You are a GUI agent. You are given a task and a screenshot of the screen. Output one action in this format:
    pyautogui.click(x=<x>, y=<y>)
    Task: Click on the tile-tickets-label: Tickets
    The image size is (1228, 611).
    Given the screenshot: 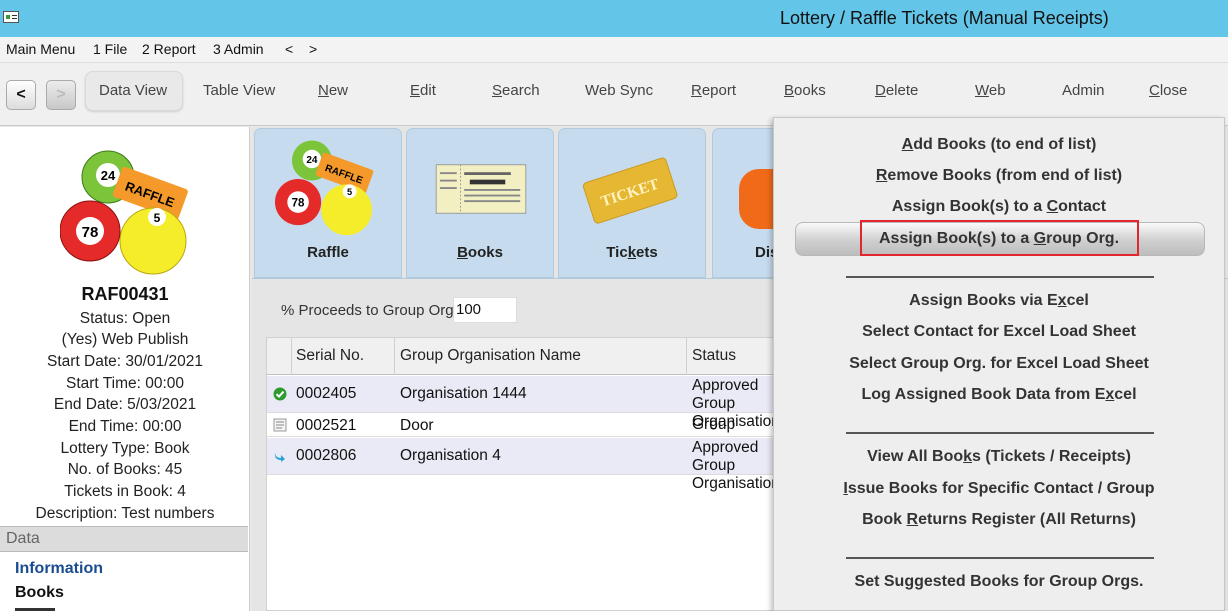 What is the action you would take?
    pyautogui.click(x=632, y=252)
    